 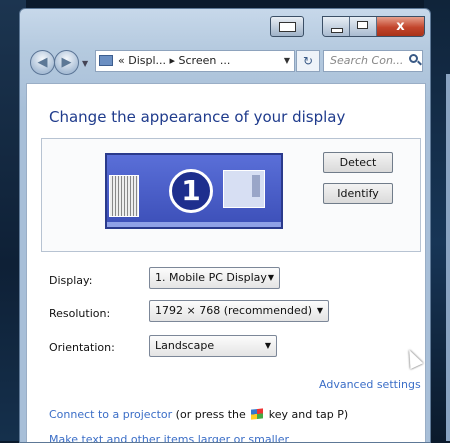 I want to click on window-tile-icon, so click(x=287, y=27).